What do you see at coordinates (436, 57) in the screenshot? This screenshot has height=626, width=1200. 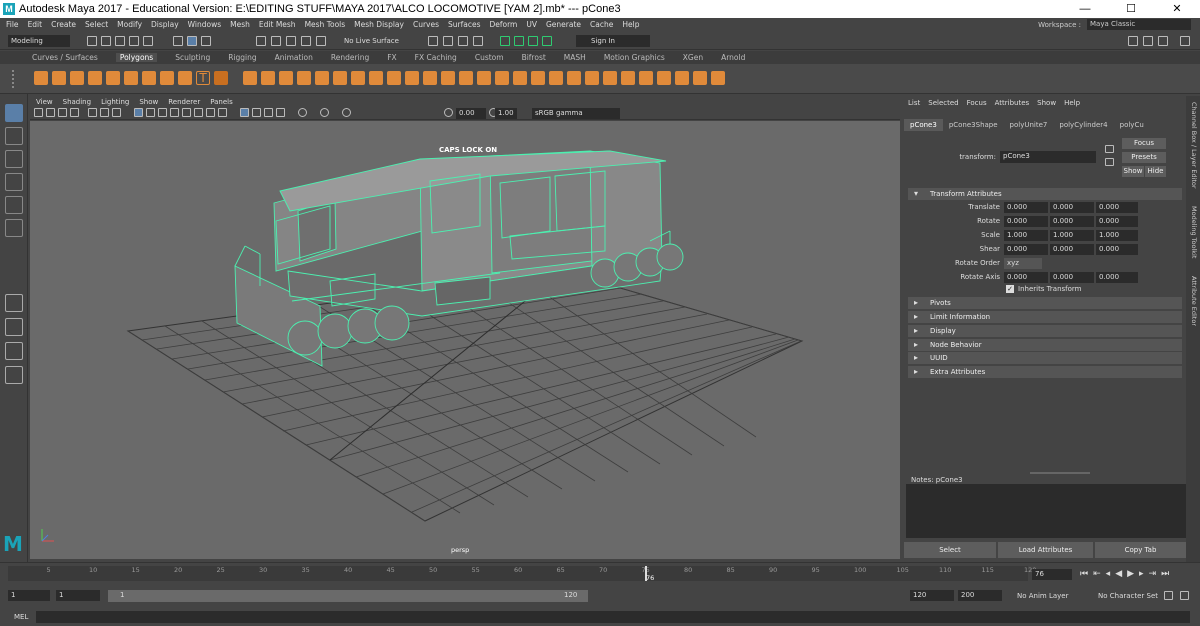 I see `shelf-tab-fx-caching: FX Caching` at bounding box center [436, 57].